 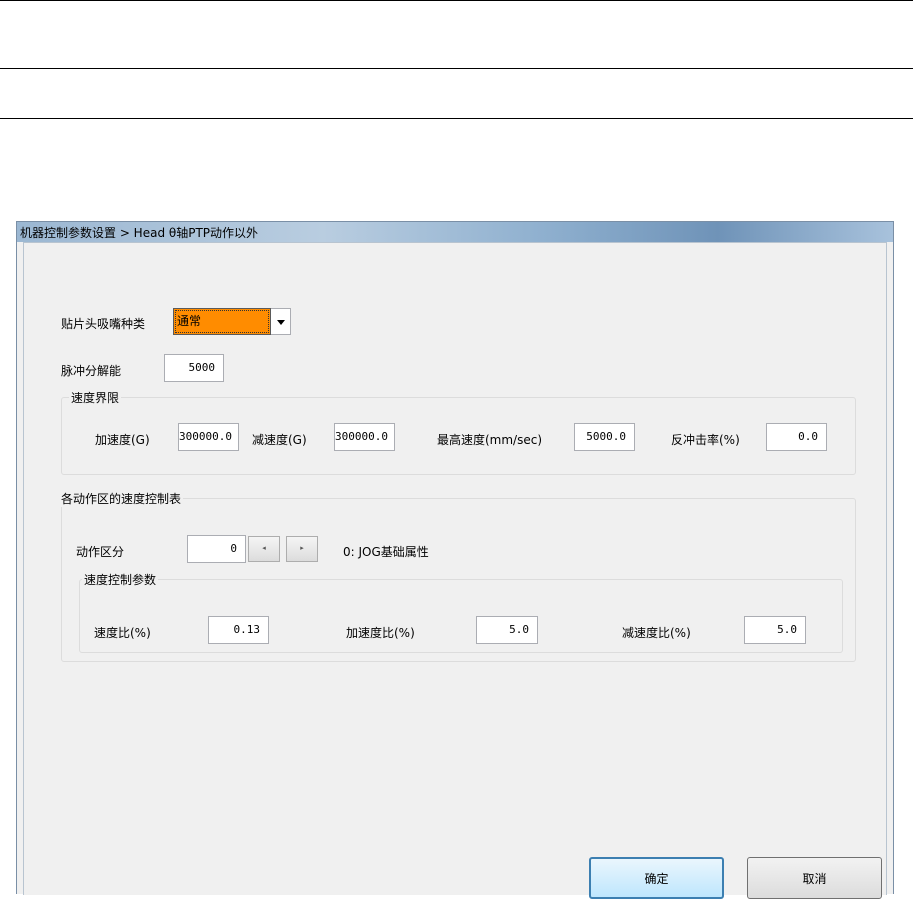 What do you see at coordinates (814, 878) in the screenshot?
I see `cancel-button: 取消` at bounding box center [814, 878].